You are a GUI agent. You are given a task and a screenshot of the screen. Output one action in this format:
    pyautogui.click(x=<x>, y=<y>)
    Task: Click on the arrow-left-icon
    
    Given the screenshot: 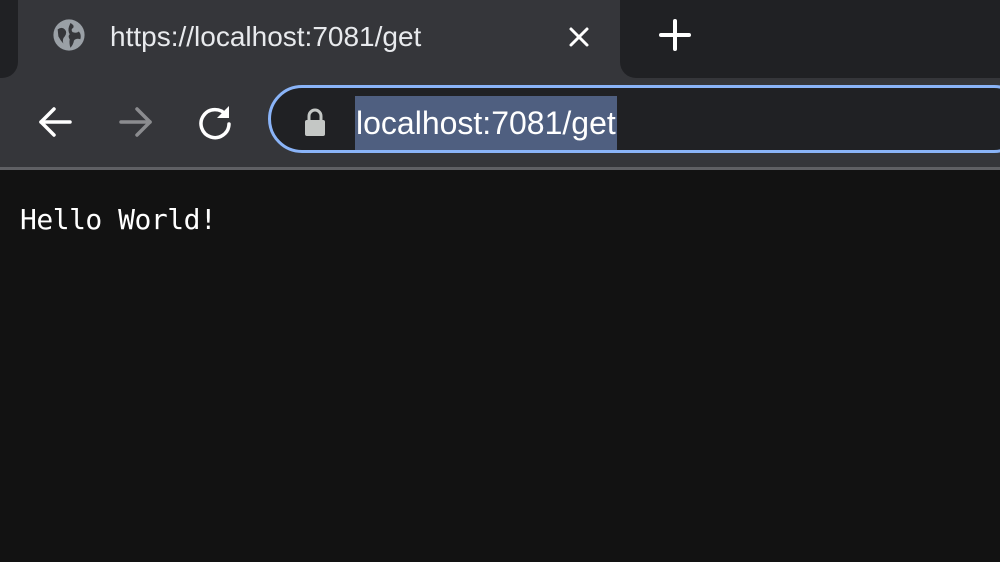 What is the action you would take?
    pyautogui.click(x=56, y=122)
    